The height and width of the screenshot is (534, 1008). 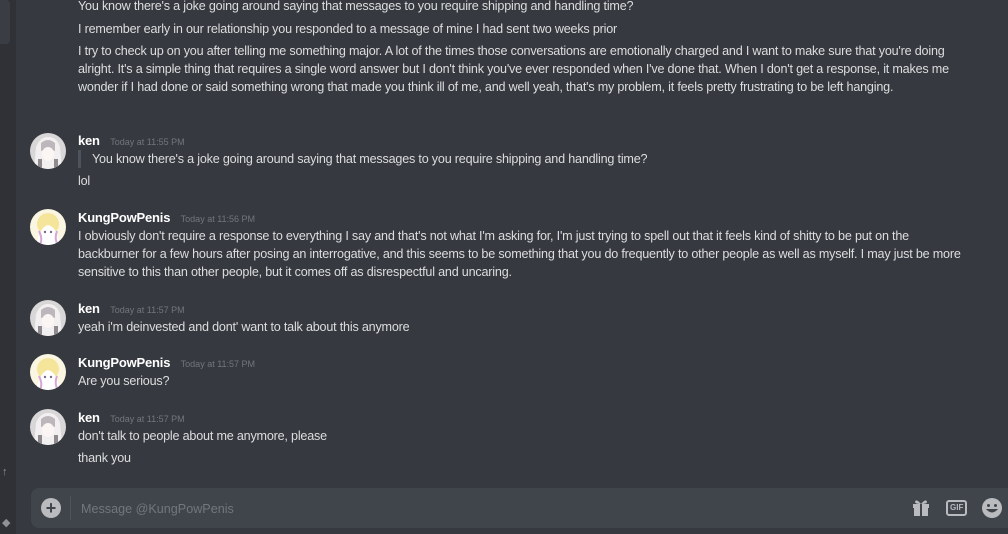 I want to click on message-header: ken Today at 11:55 PM, so click(x=131, y=141).